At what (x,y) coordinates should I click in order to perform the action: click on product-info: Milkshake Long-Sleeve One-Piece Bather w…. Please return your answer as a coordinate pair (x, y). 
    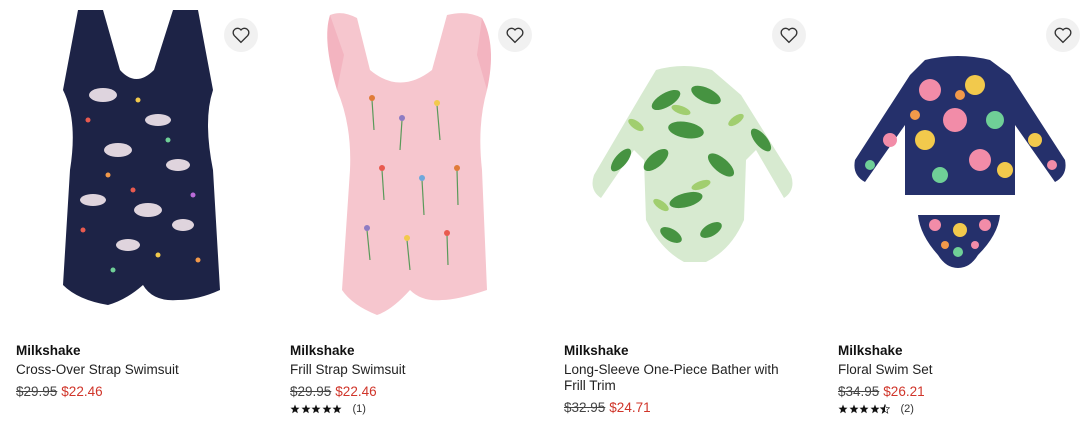
    Looking at the image, I should click on (684, 379).